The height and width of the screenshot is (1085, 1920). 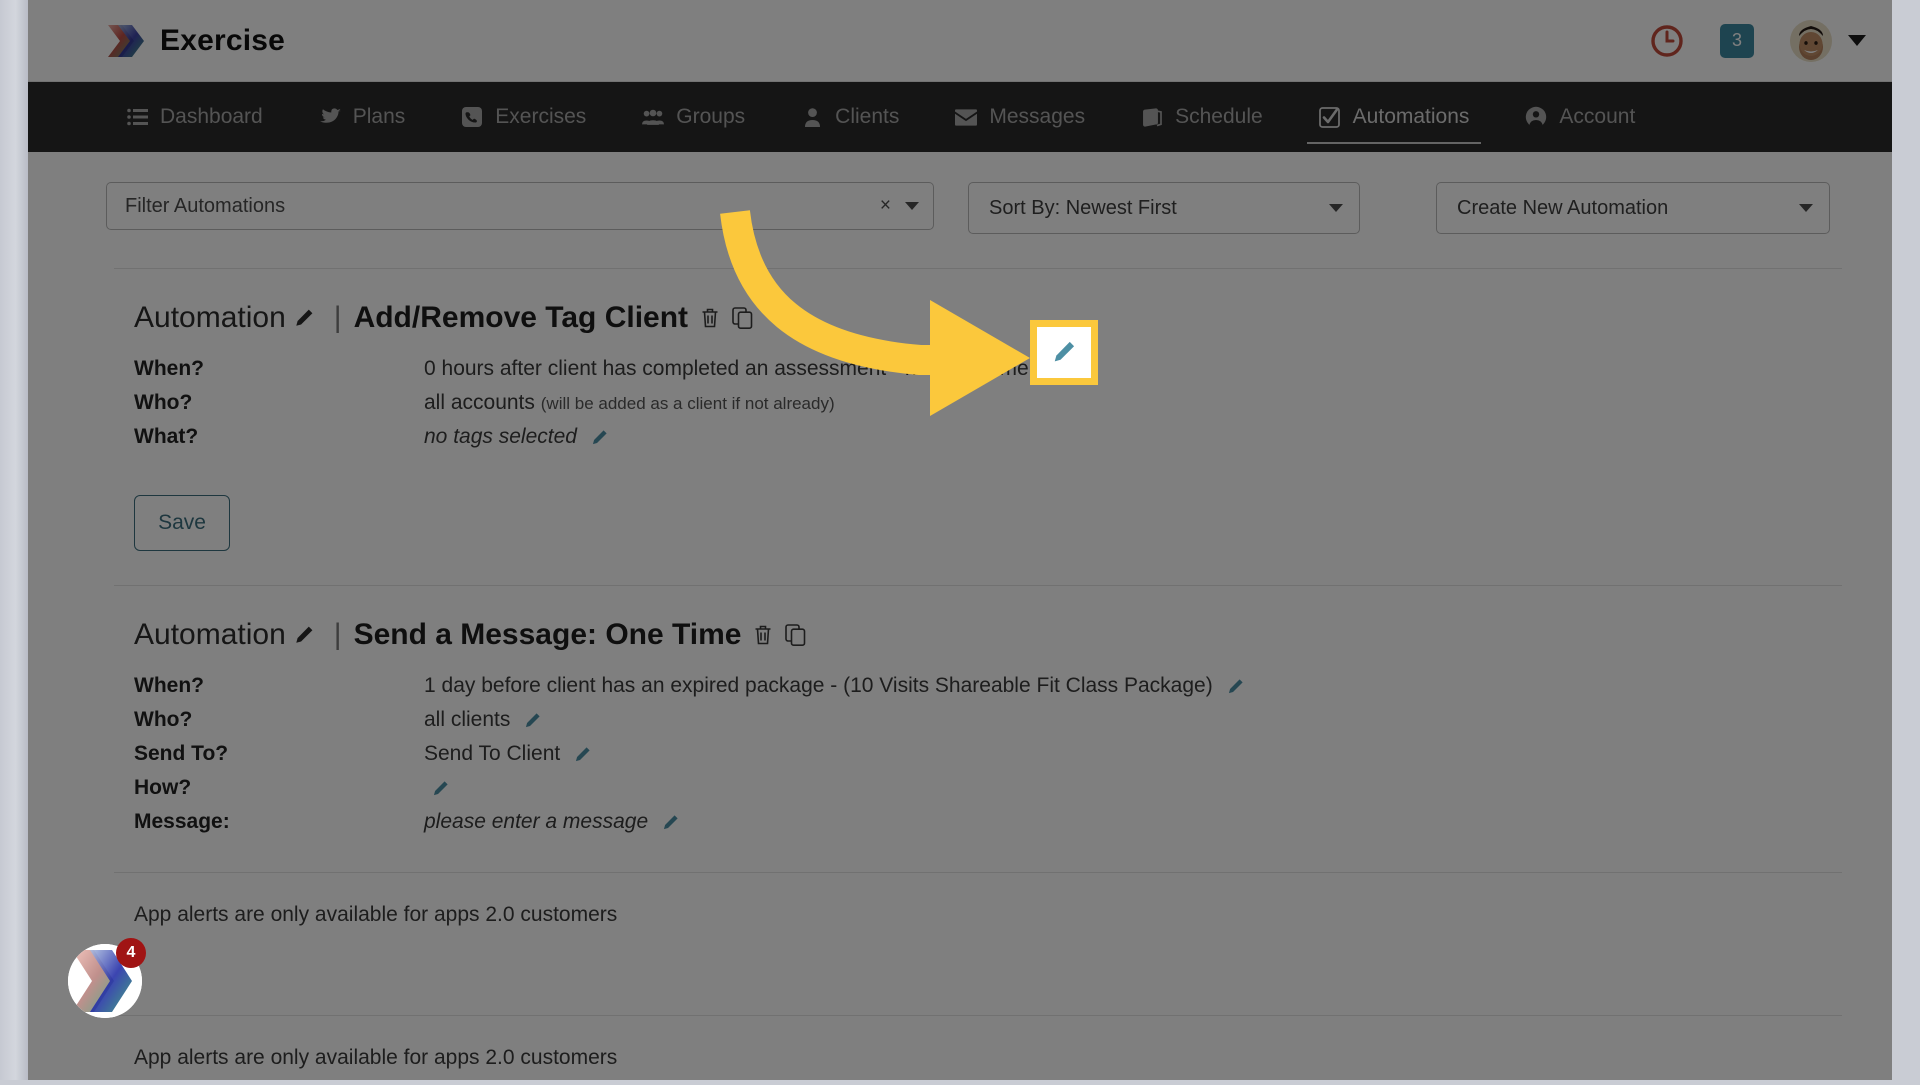 I want to click on automation-row: Send To? Send To Client, so click(x=988, y=754).